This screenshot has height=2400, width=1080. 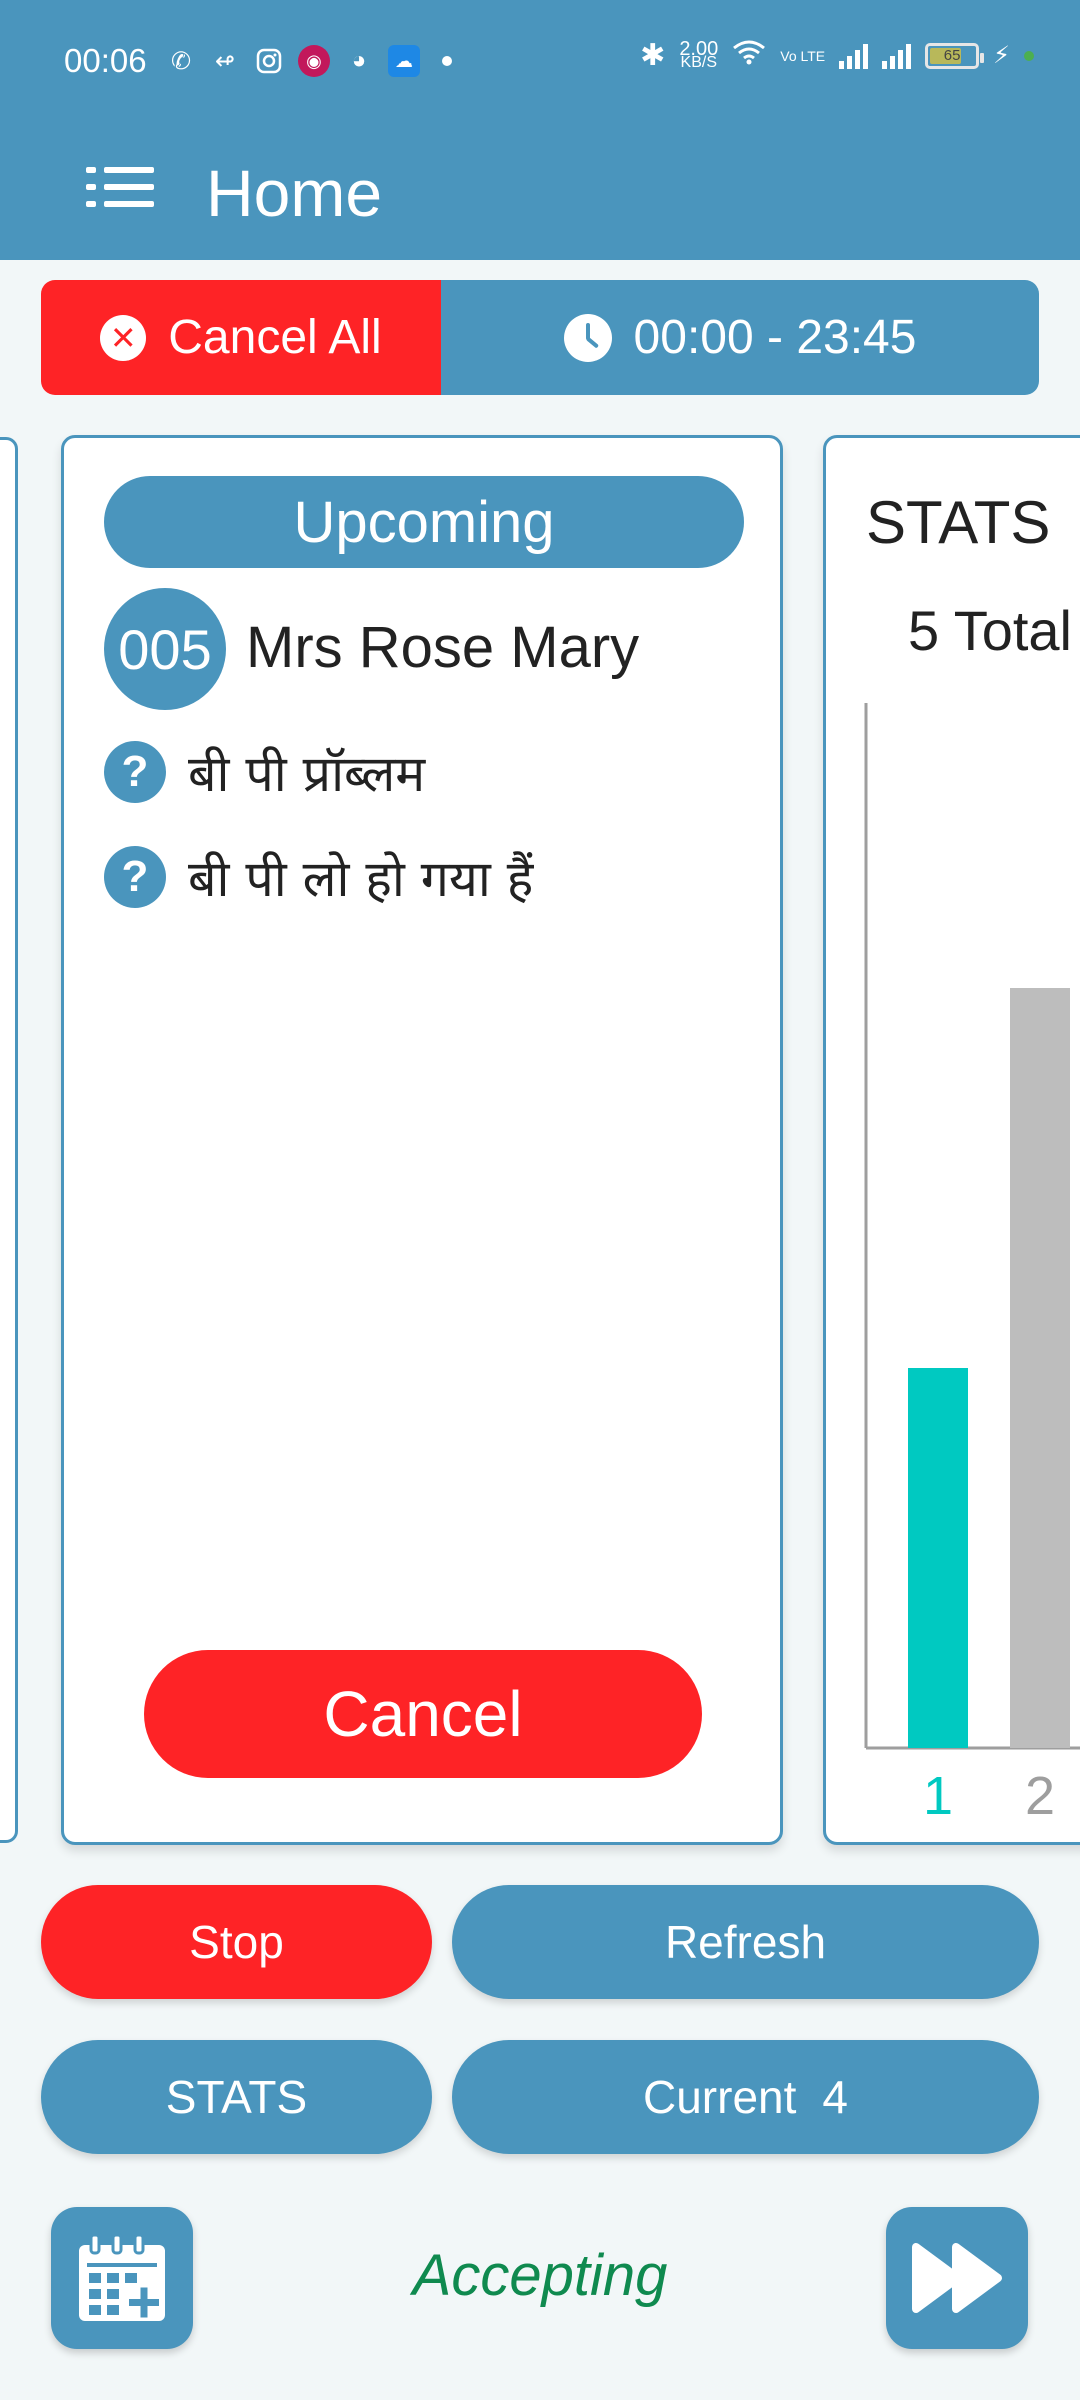 I want to click on cancel-all-label: Cancel All, so click(x=275, y=337).